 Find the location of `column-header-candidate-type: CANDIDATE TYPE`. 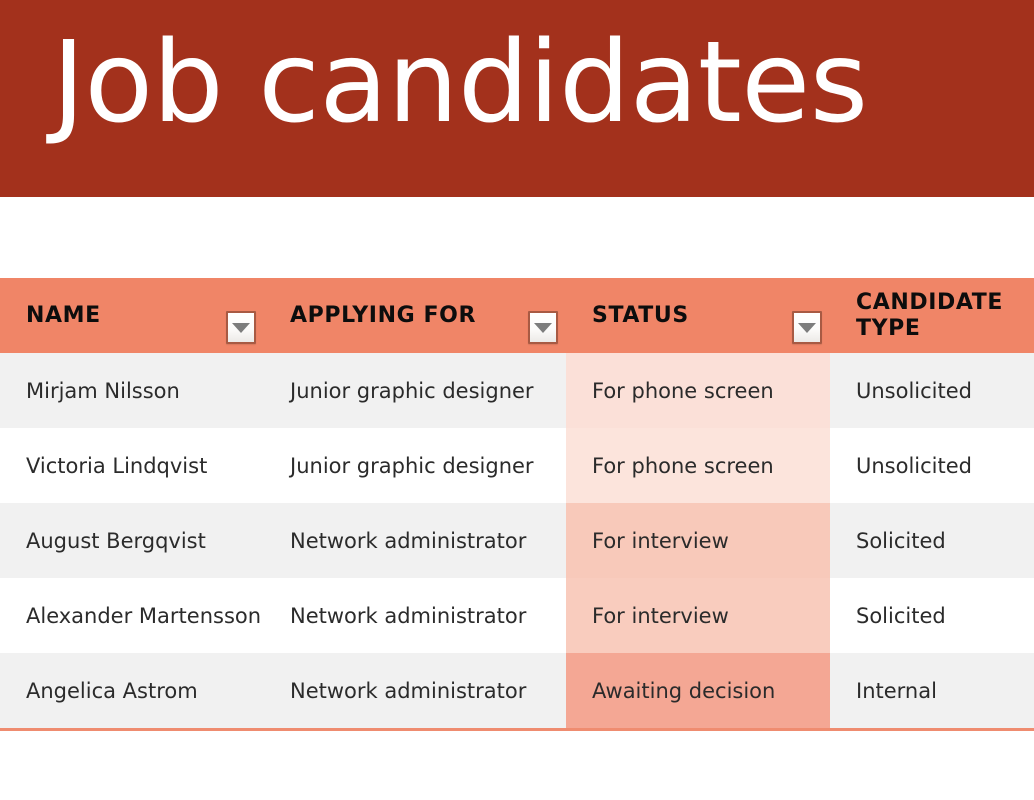

column-header-candidate-type: CANDIDATE TYPE is located at coordinates (932, 315).